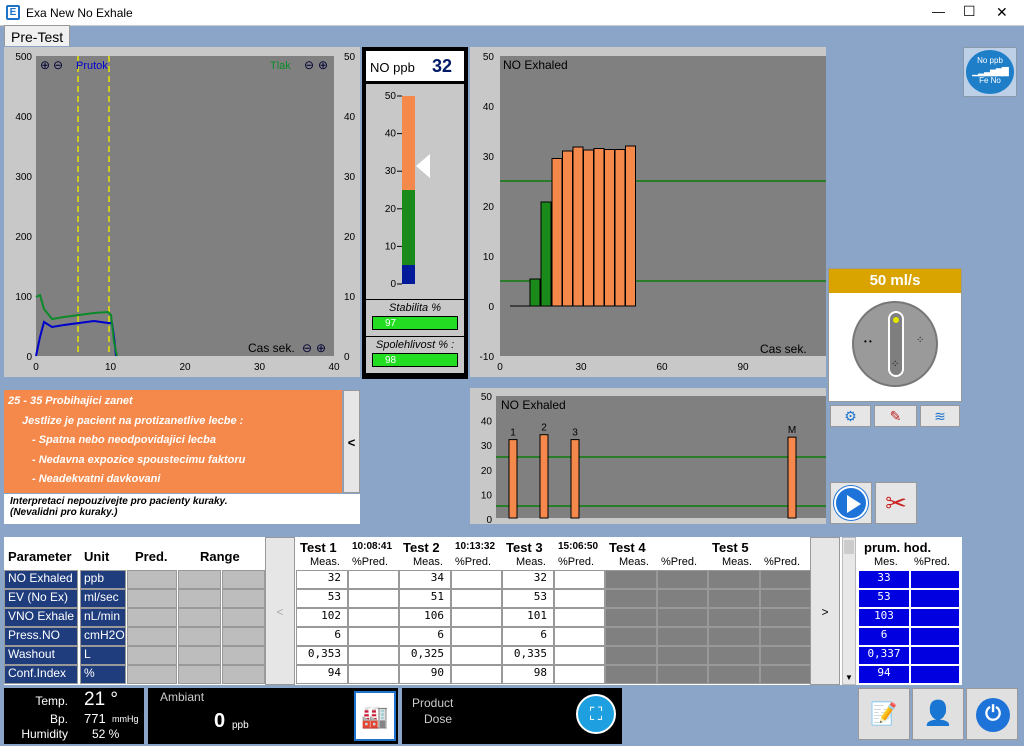  What do you see at coordinates (322, 579) in the screenshot?
I see `meas-cell: 32` at bounding box center [322, 579].